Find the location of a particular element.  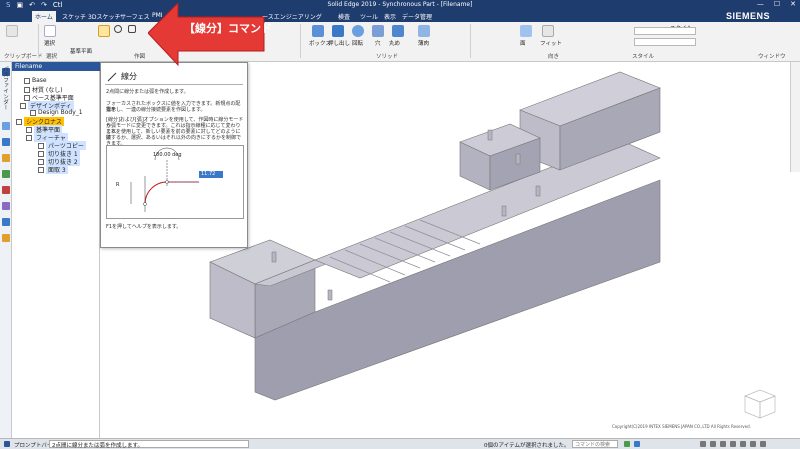

prompt-bar-label: プロンプトバー is located at coordinates (33, 446).